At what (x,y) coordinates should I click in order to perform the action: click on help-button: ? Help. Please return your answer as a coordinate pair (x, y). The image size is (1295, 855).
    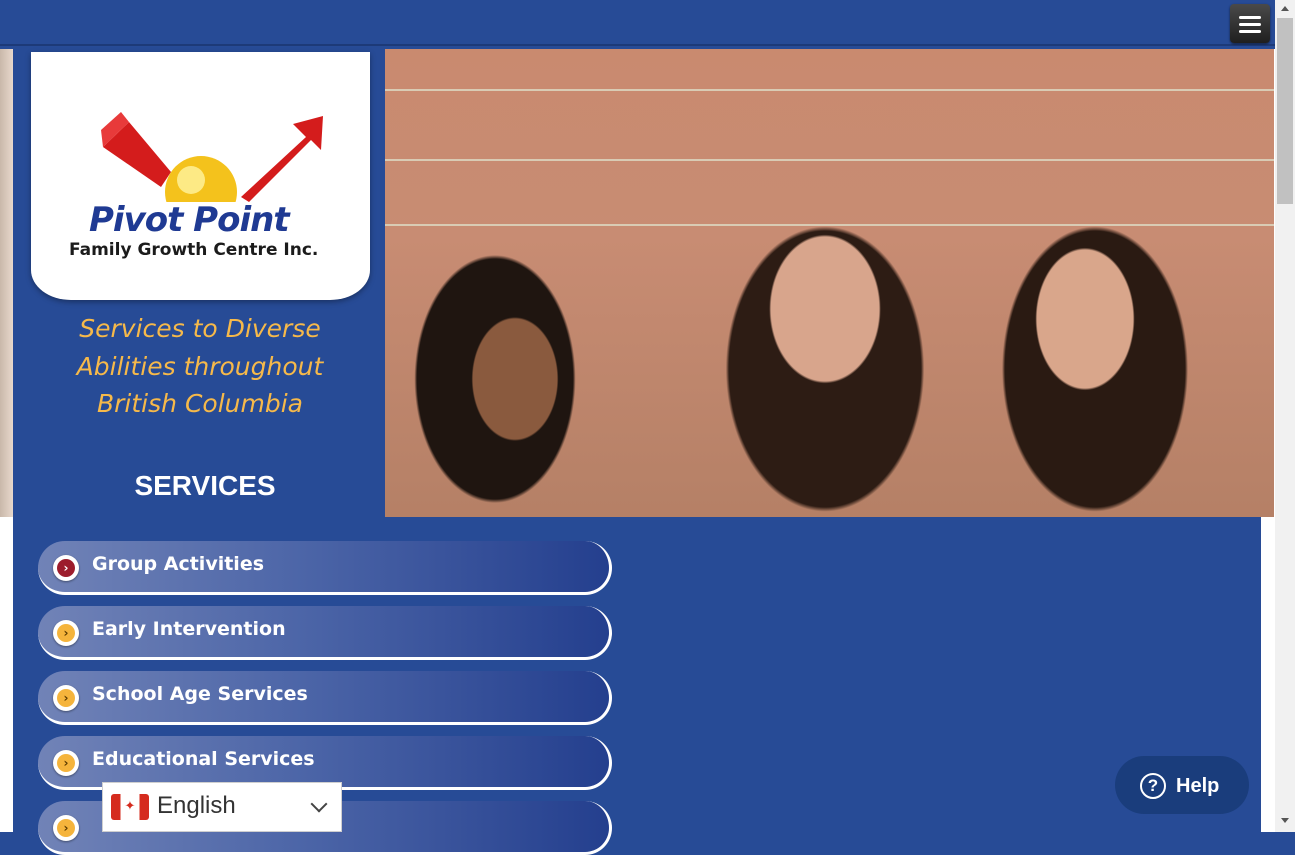
    Looking at the image, I should click on (1182, 785).